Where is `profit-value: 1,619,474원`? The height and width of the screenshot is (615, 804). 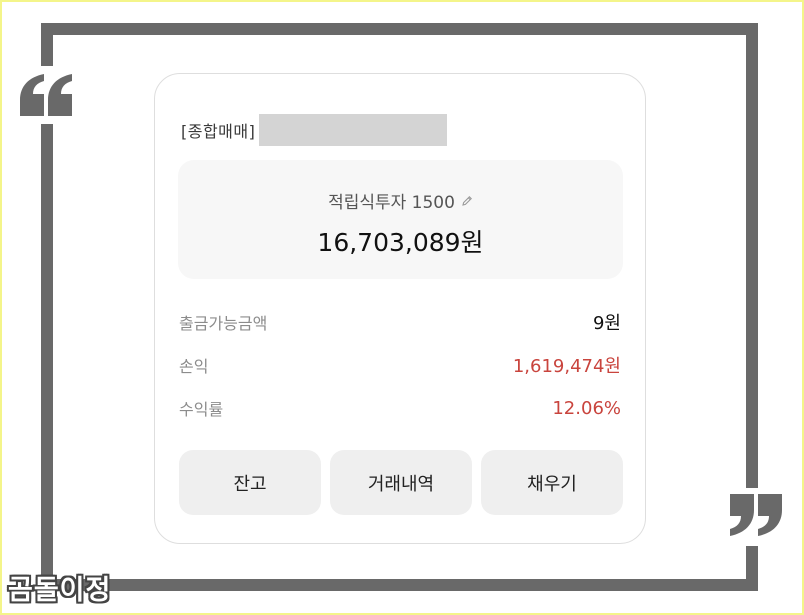 profit-value: 1,619,474원 is located at coordinates (566, 366).